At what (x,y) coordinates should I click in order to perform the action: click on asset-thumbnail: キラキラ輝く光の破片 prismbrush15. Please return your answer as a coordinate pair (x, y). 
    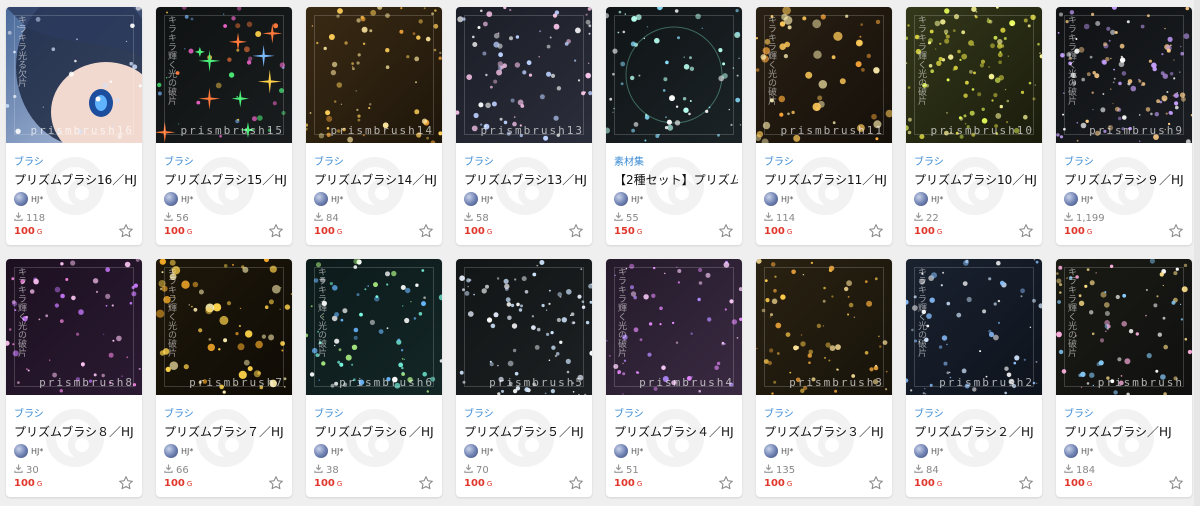
    Looking at the image, I should click on (224, 75).